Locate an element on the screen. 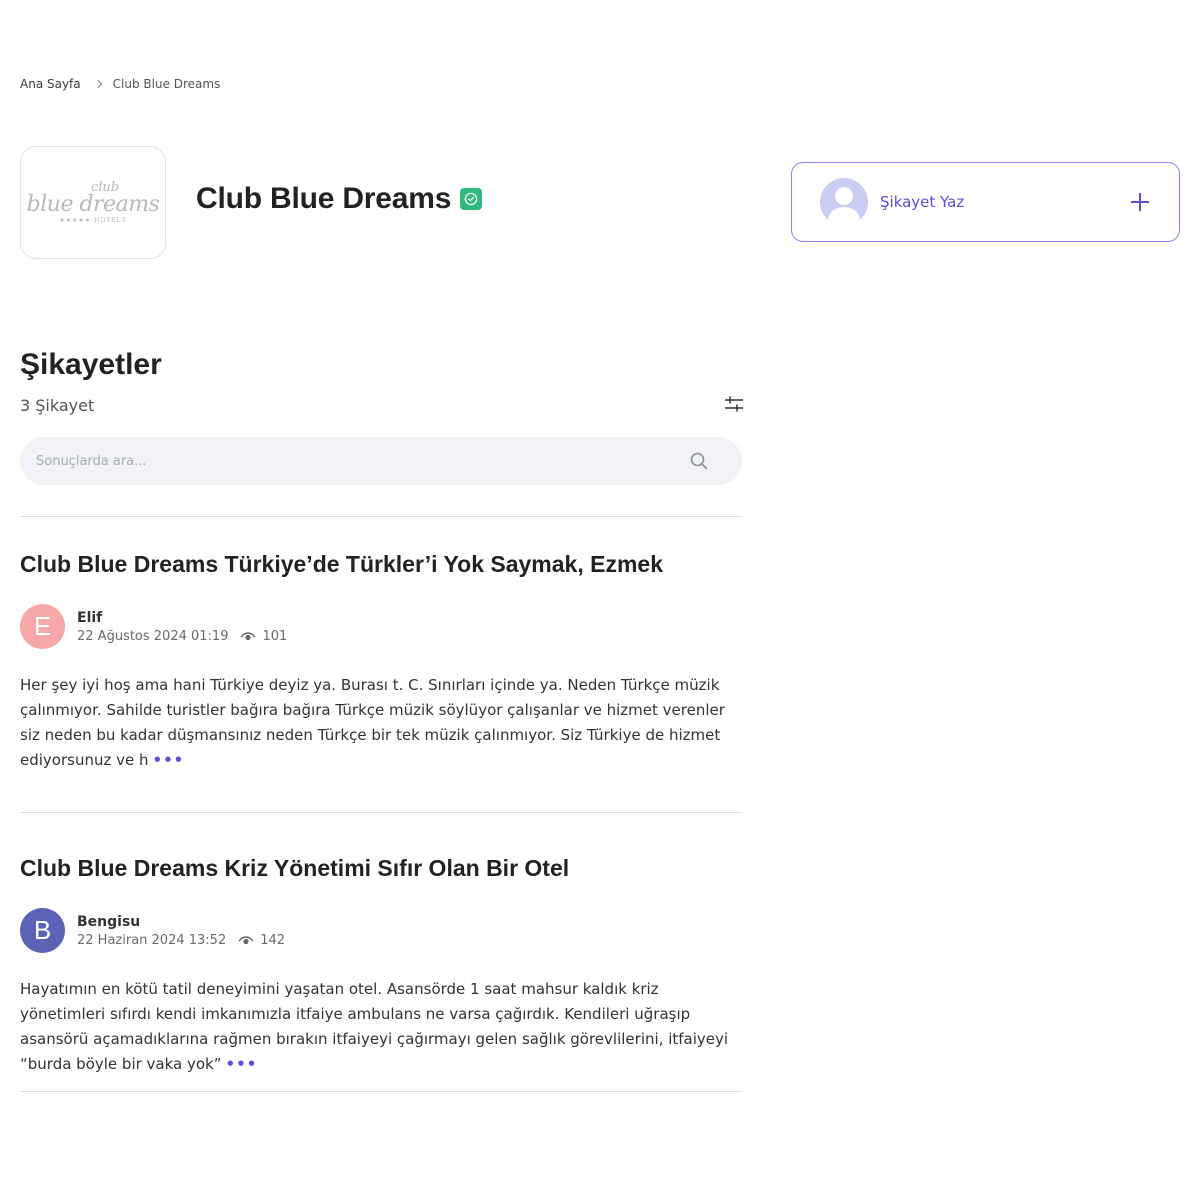 The height and width of the screenshot is (1200, 1200). complaints-count: 3 Şikayet is located at coordinates (57, 405).